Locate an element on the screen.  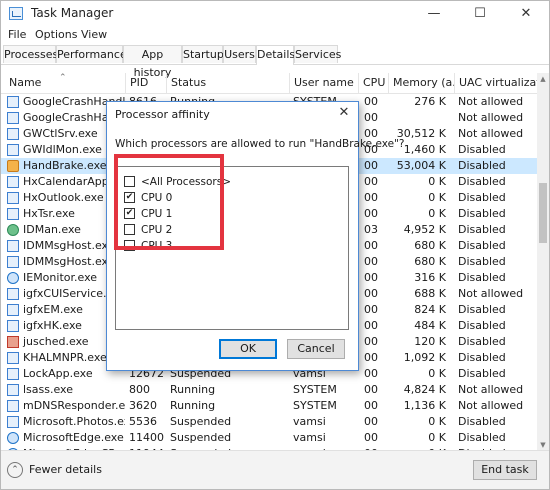
cell-mem: 1,136 K is located at coordinates (424, 405).